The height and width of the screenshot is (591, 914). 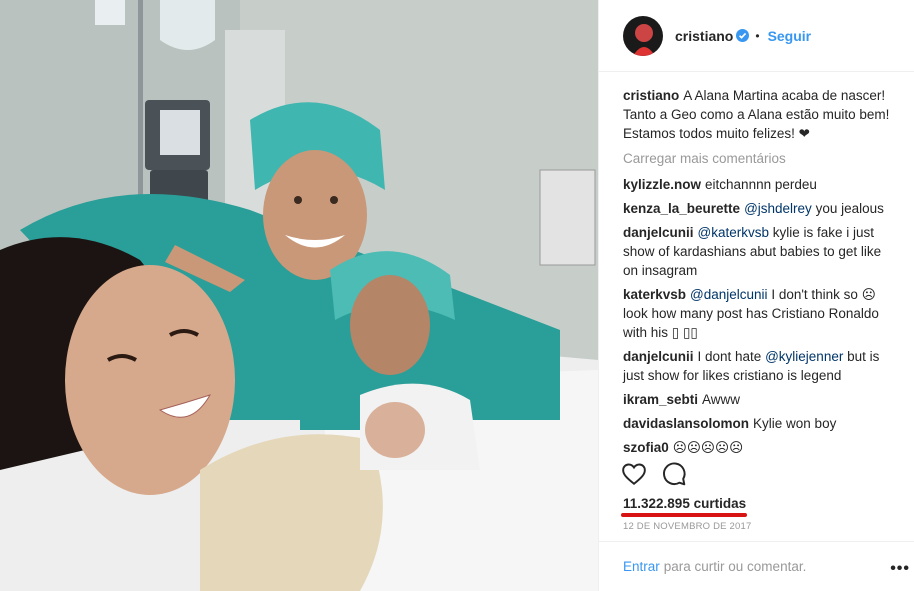 I want to click on comment-username: kenza_la_beurette, so click(x=681, y=208).